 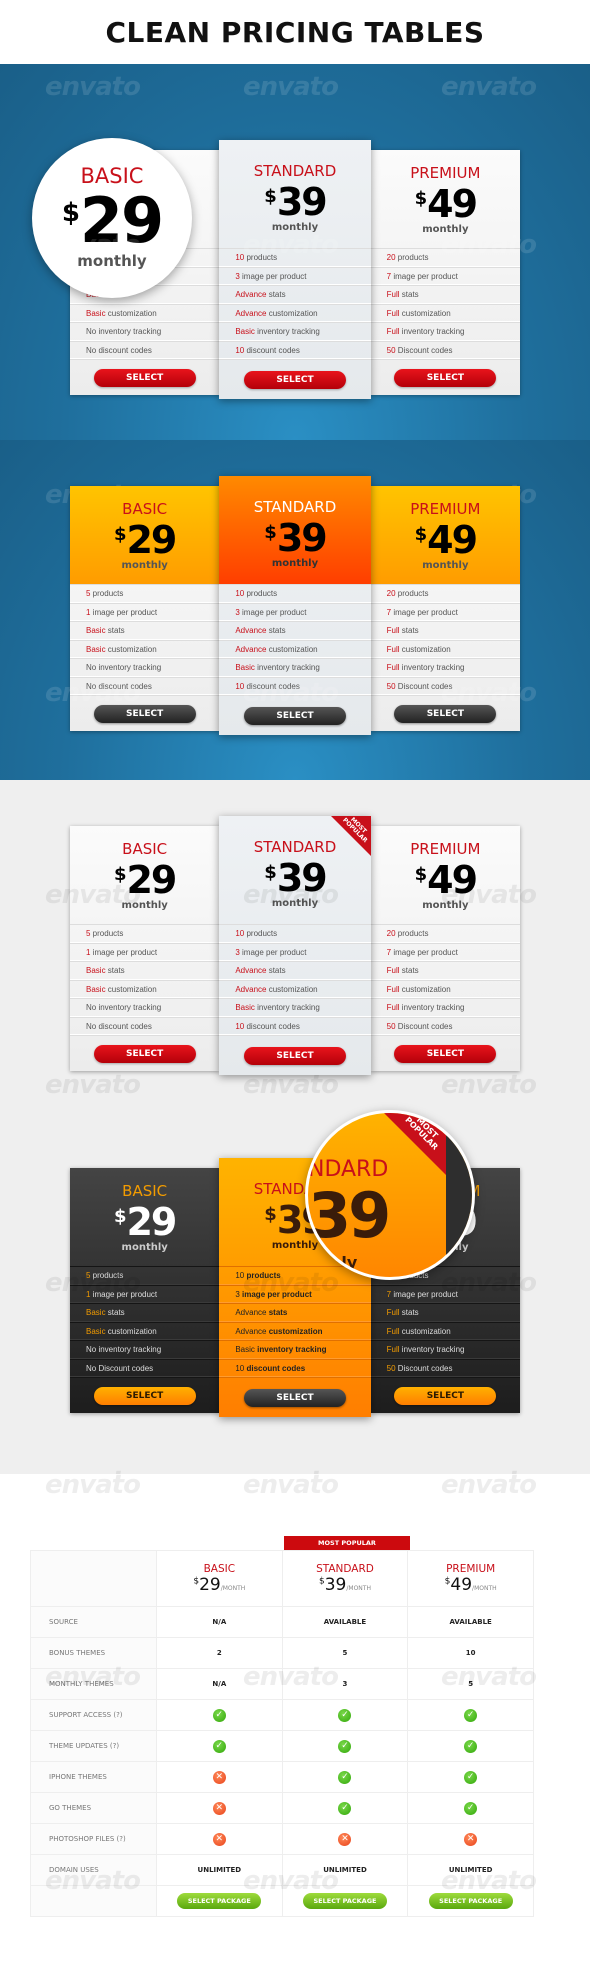 I want to click on table-row: SOURCE N/A AVAILABLE AVAILABLE, so click(x=282, y=1622).